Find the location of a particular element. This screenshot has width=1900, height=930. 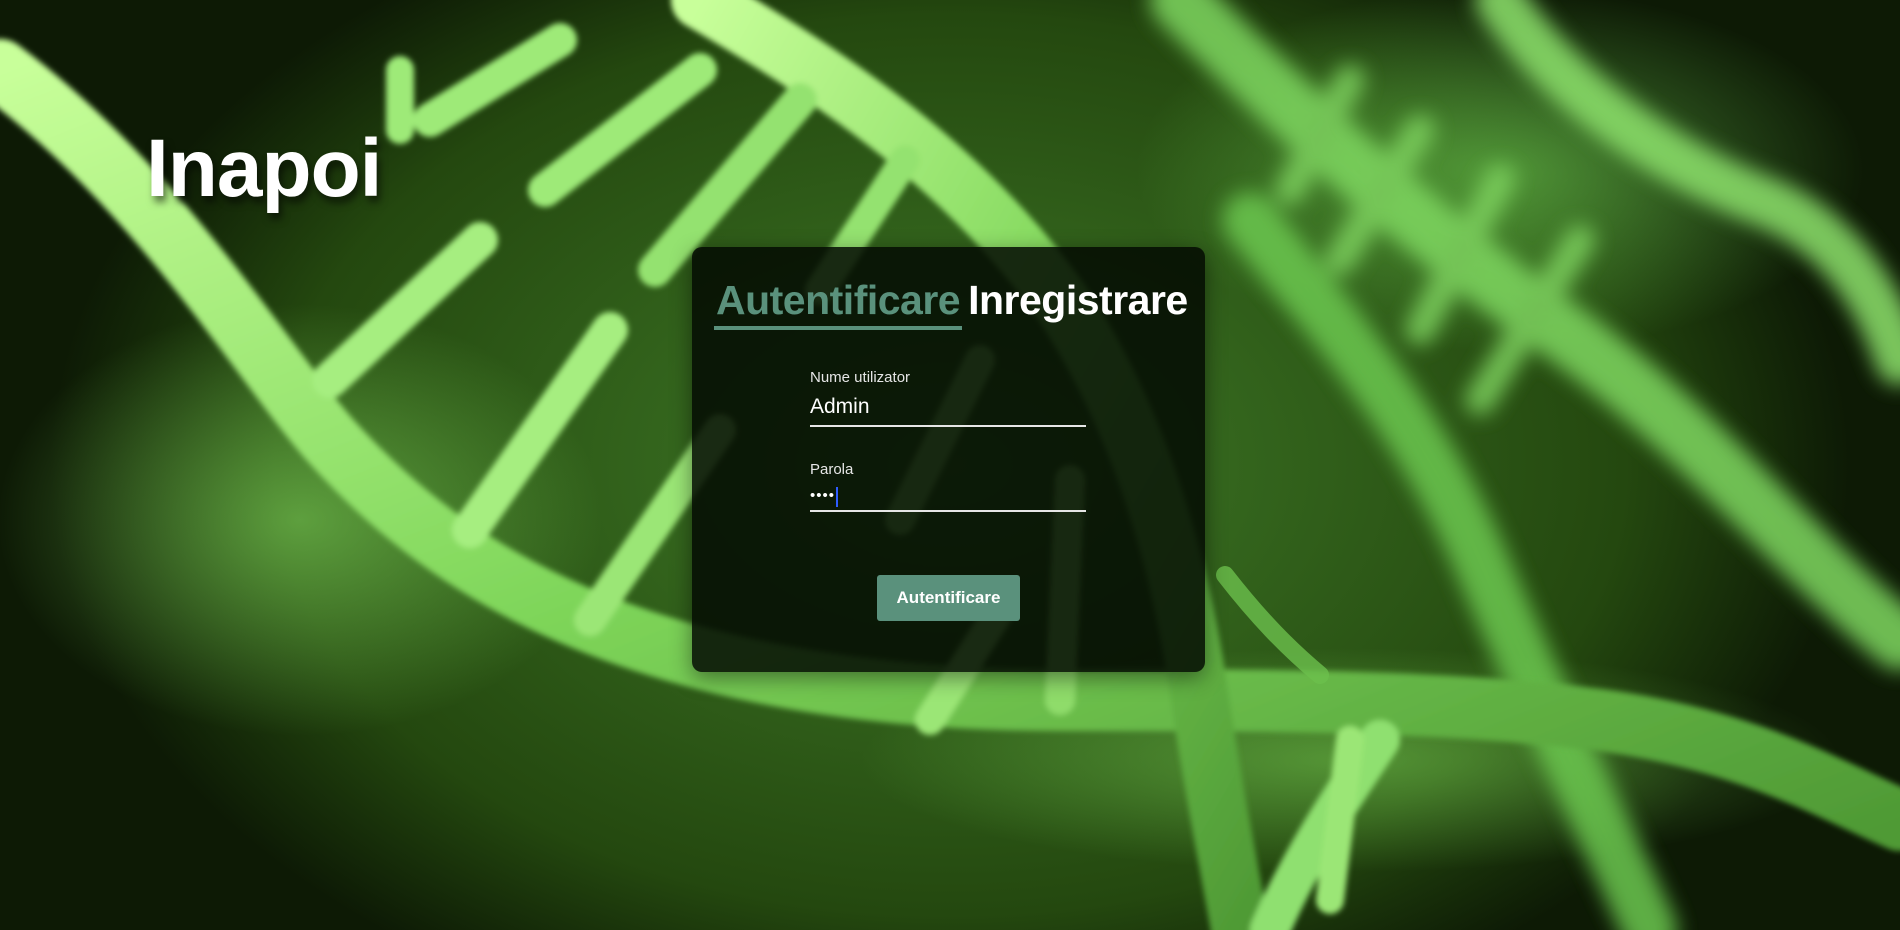

username-field-group: Nume utilizator is located at coordinates (948, 398).